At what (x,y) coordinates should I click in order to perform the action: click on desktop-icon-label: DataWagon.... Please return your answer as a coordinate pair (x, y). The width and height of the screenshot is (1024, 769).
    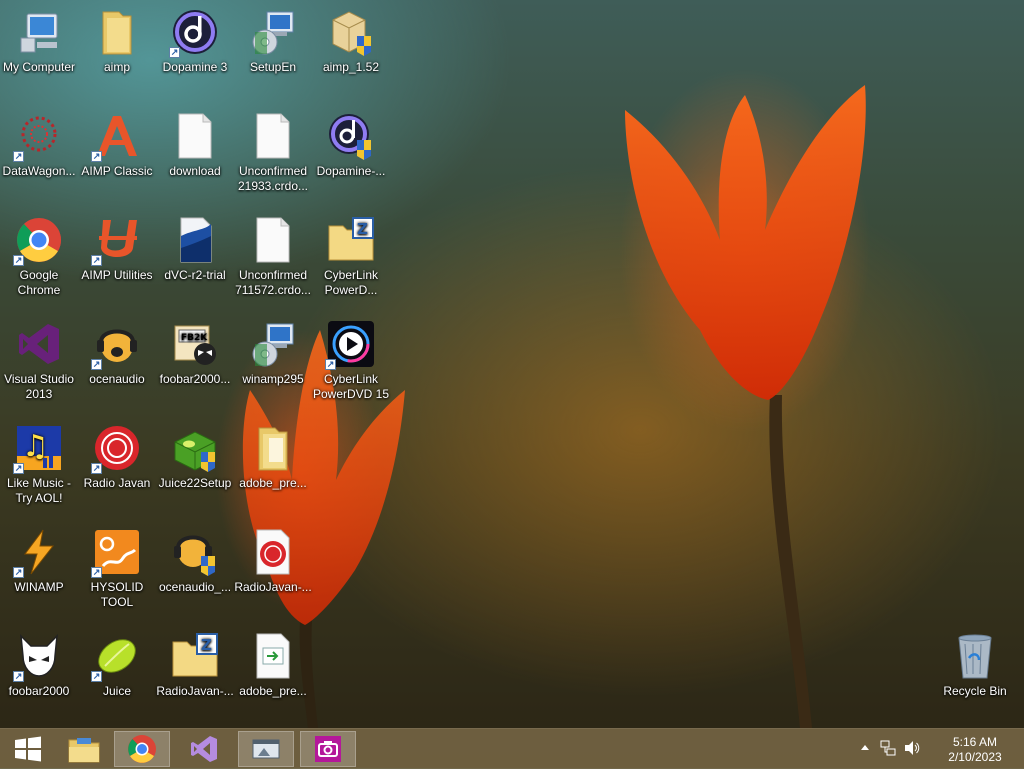
    Looking at the image, I should click on (39, 171).